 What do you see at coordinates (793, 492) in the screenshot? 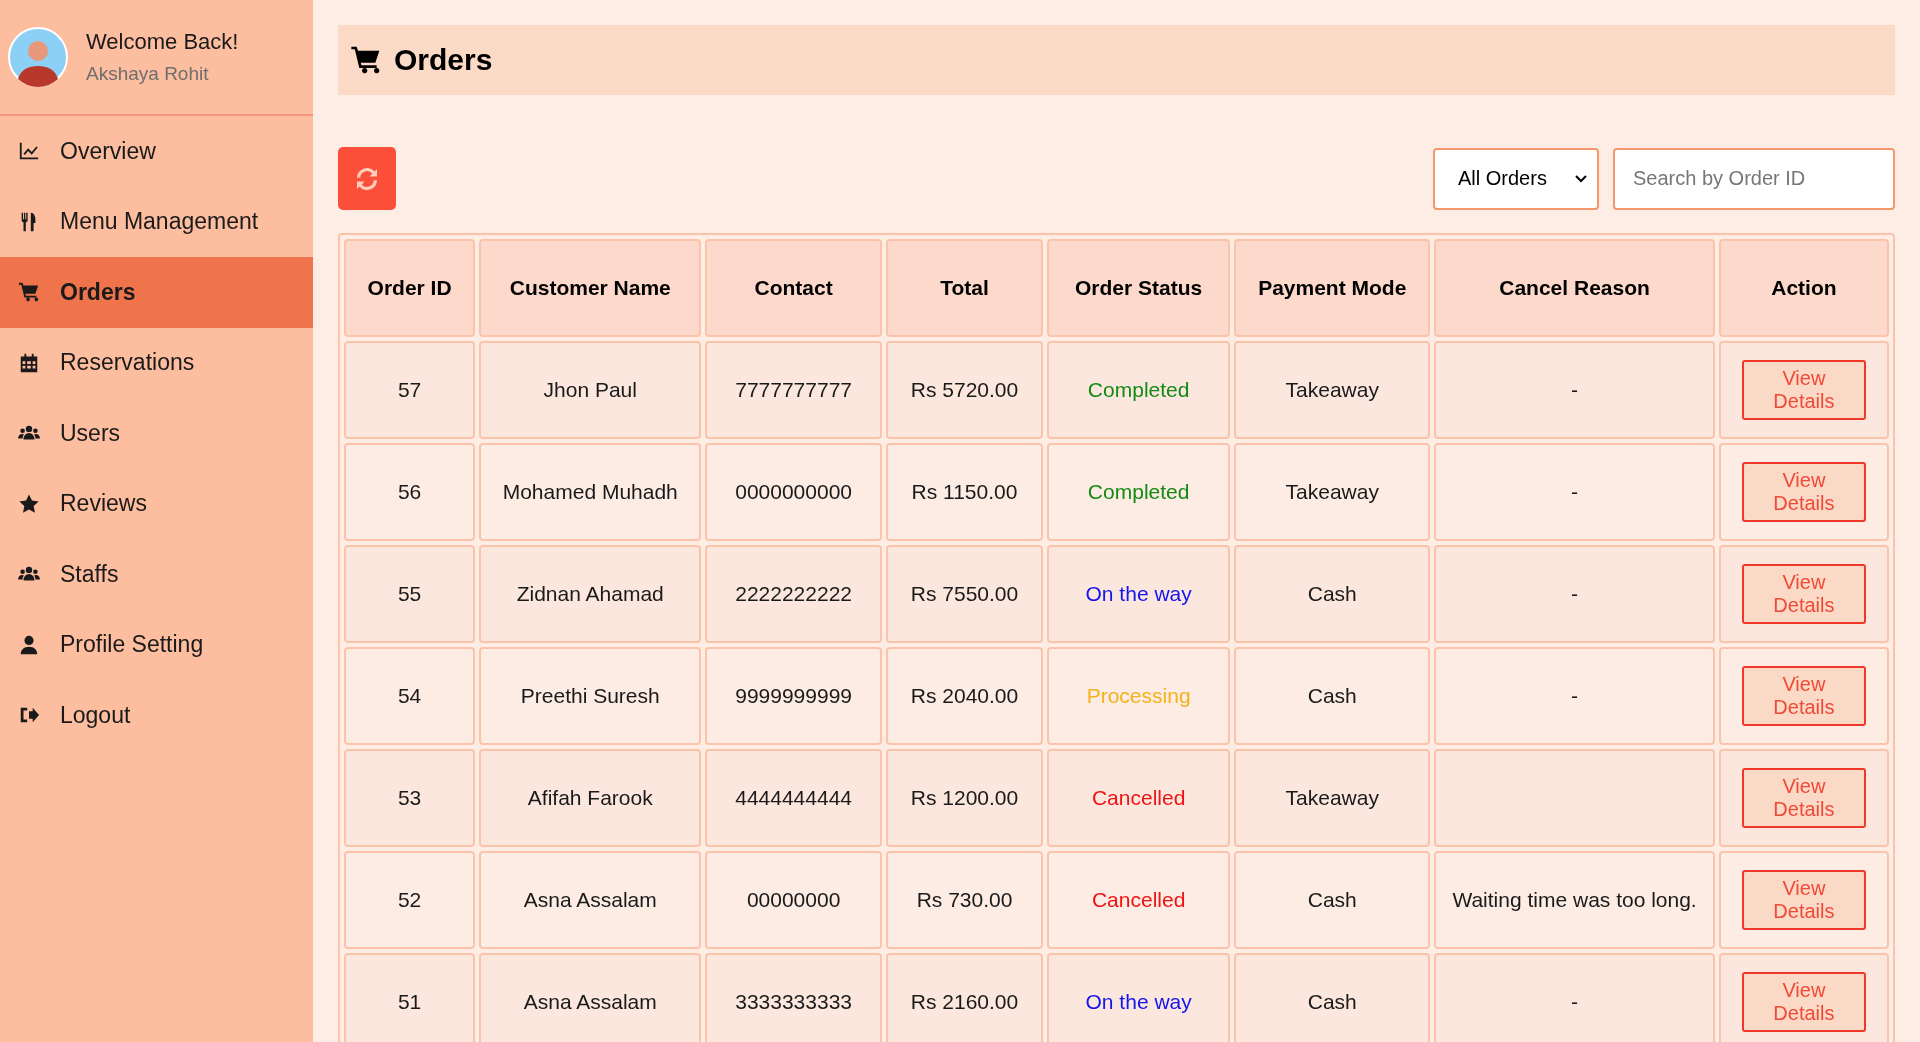
I see `table-cell: 0000000000` at bounding box center [793, 492].